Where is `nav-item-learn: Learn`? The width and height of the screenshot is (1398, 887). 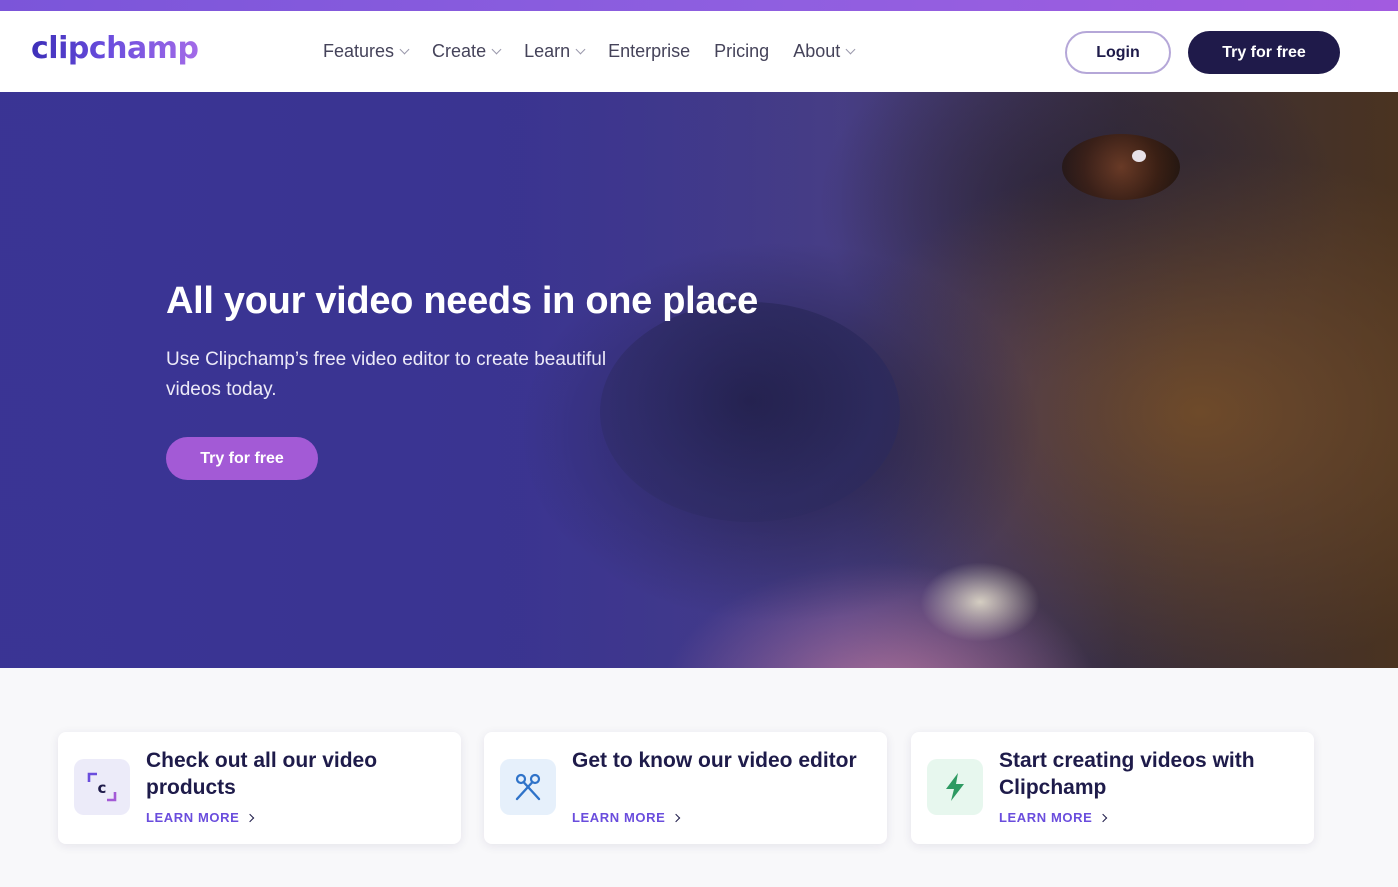 nav-item-learn: Learn is located at coordinates (555, 51).